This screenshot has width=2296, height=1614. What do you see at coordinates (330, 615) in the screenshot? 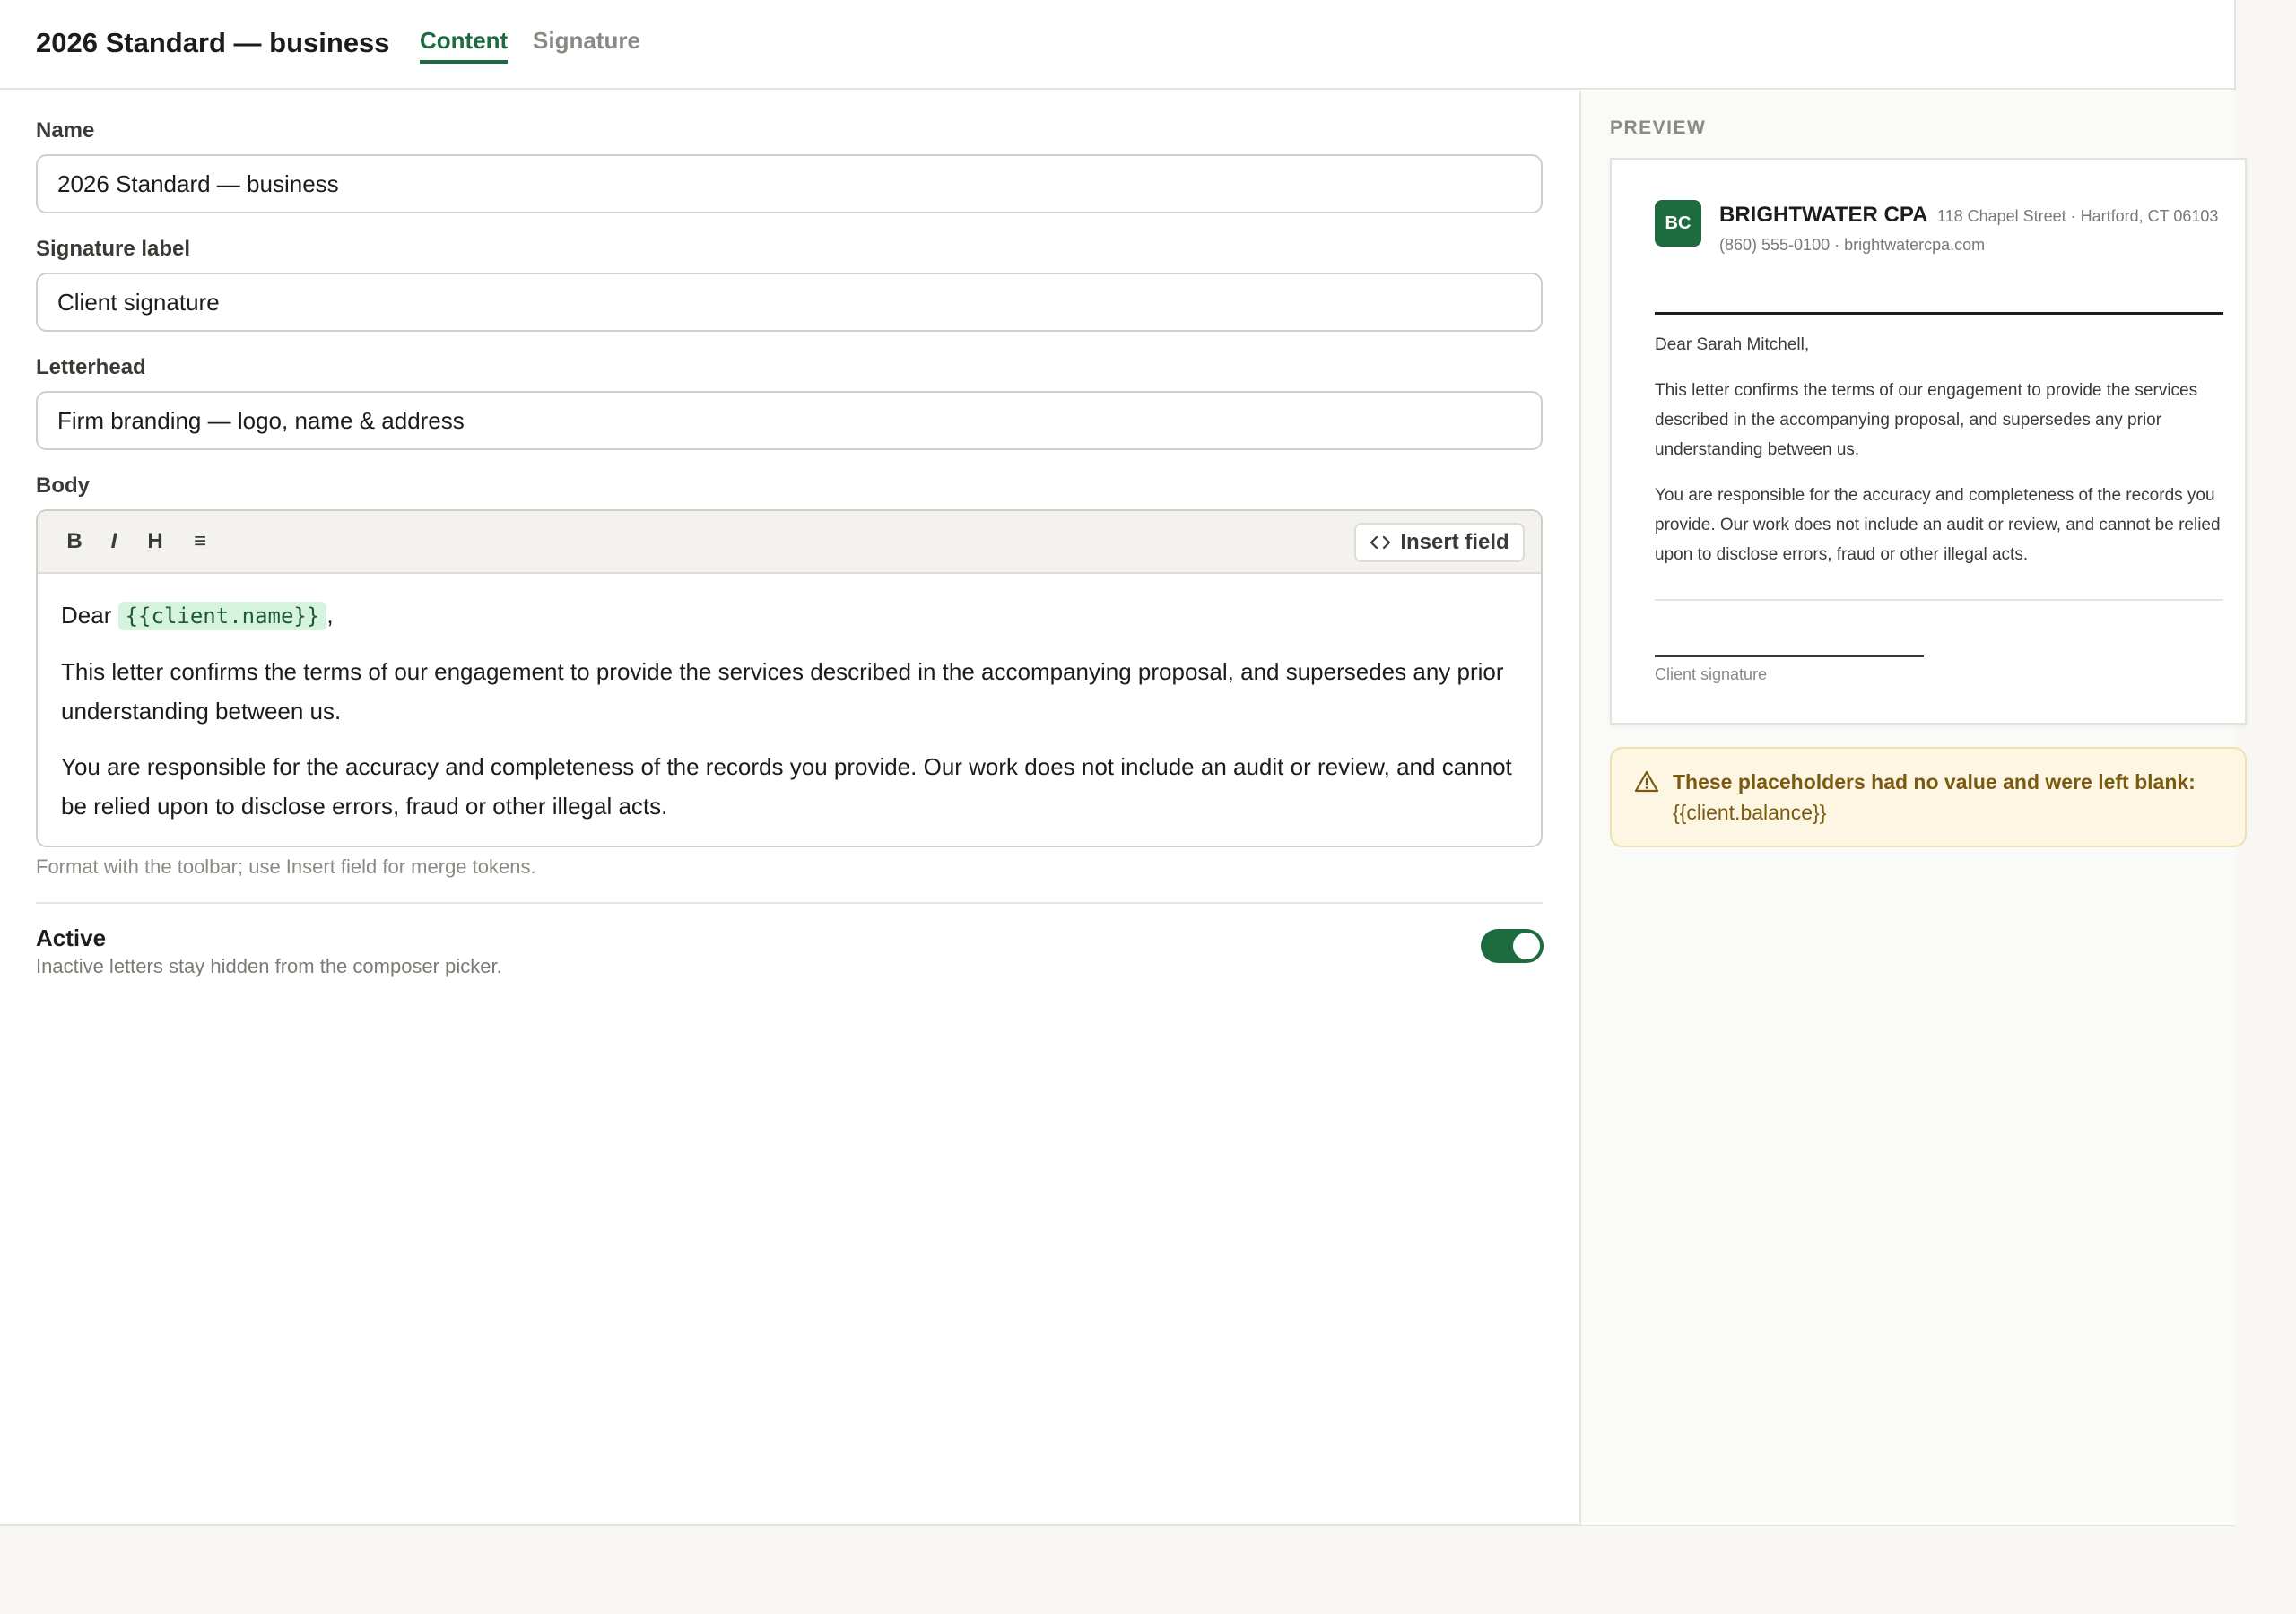
I see `greeting-suffix: ,` at bounding box center [330, 615].